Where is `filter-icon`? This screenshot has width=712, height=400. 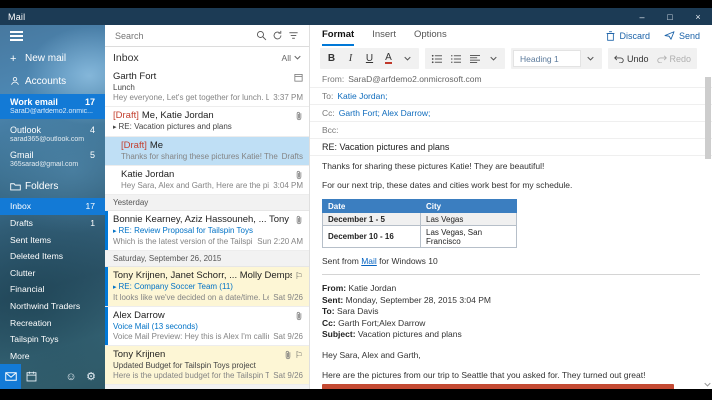
filter-icon is located at coordinates (293, 35).